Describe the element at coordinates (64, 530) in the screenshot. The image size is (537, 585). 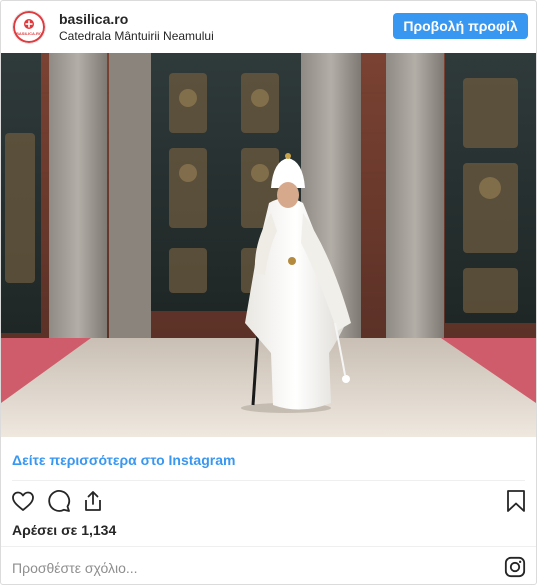
I see `likes-count: Αρέσει σε 1,134` at that location.